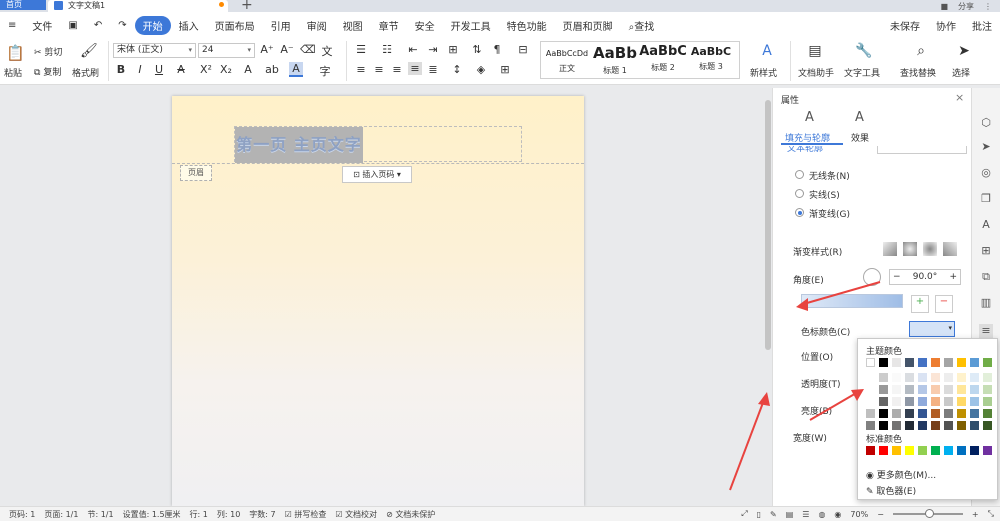 The height and width of the screenshot is (521, 1000). Describe the element at coordinates (759, 514) in the screenshot. I see `read-mode-icon: ▯` at that location.